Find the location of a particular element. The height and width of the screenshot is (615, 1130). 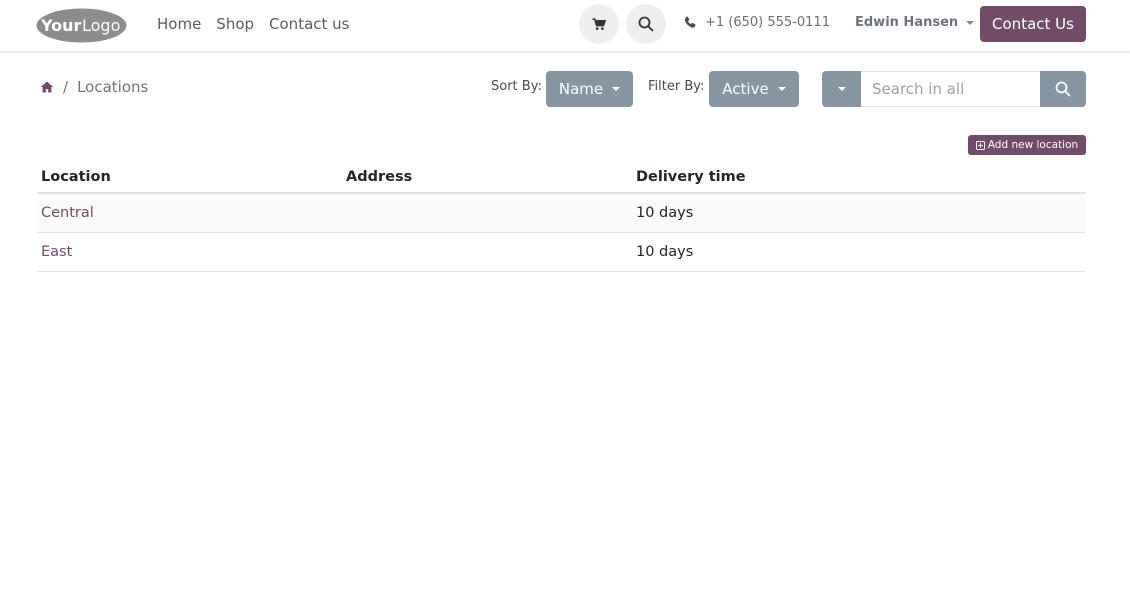

nav-shop-link: Shop is located at coordinates (235, 24).